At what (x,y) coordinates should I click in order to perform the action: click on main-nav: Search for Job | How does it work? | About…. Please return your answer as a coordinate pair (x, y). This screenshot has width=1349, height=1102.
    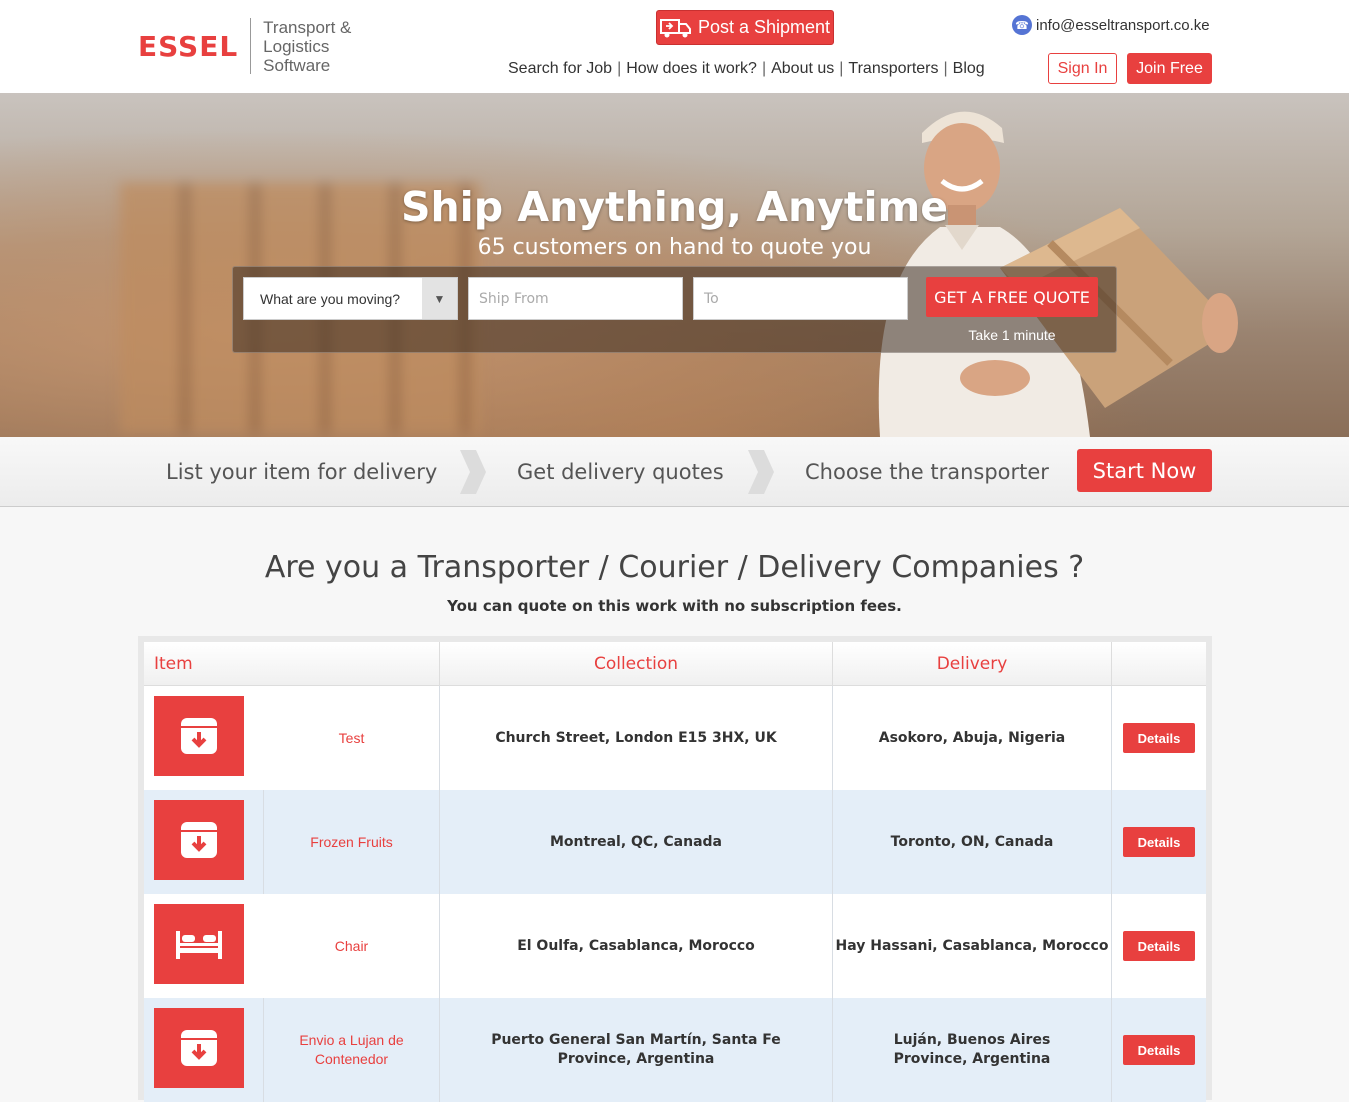
    Looking at the image, I should click on (746, 69).